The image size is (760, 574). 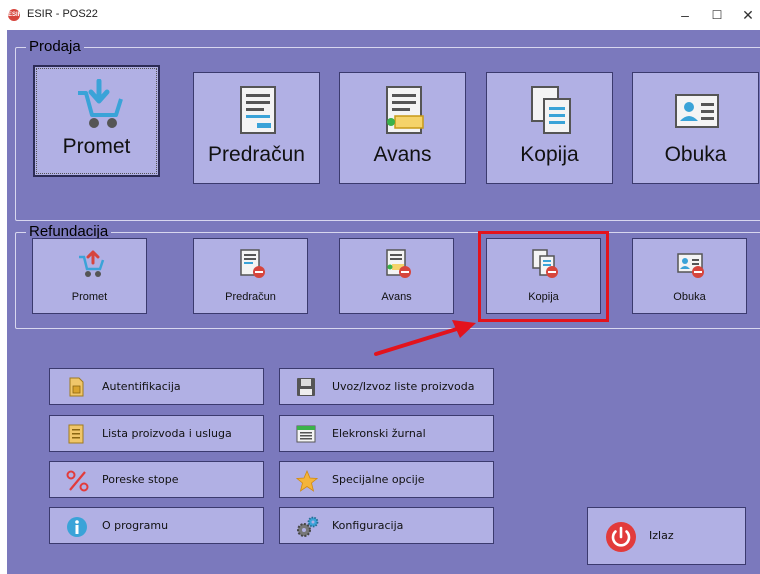 What do you see at coordinates (62, 14) in the screenshot?
I see `window-title: ESIR - POS22` at bounding box center [62, 14].